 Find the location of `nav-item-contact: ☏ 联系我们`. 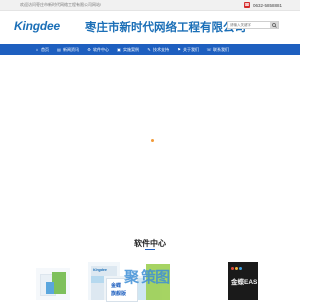

nav-item-contact: ☏ 联系我们 is located at coordinates (219, 49).